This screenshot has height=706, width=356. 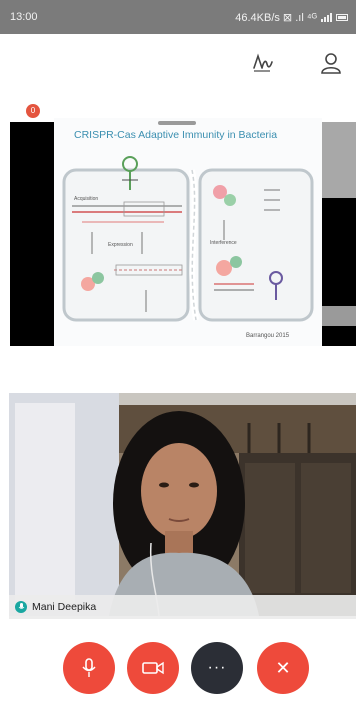 I want to click on status-bar: 13:00 46.4KB/s ⊠ .ıl ⁴ᴳ, so click(x=178, y=17).